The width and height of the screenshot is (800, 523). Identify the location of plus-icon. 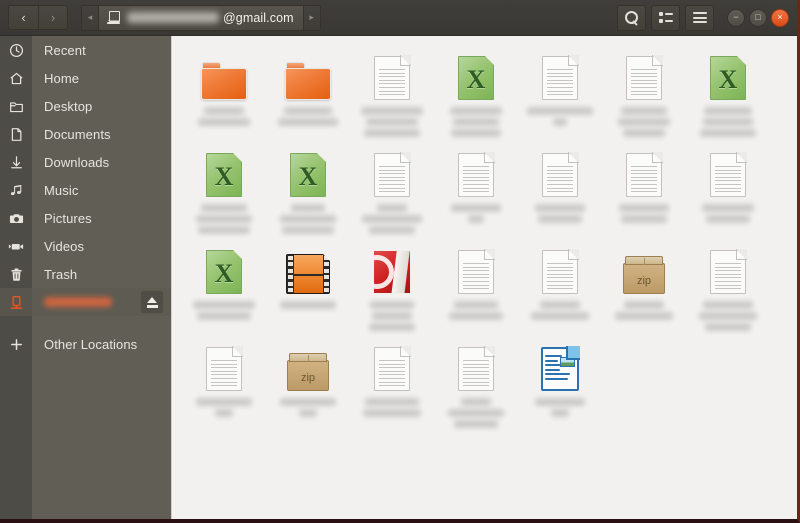
(16, 344).